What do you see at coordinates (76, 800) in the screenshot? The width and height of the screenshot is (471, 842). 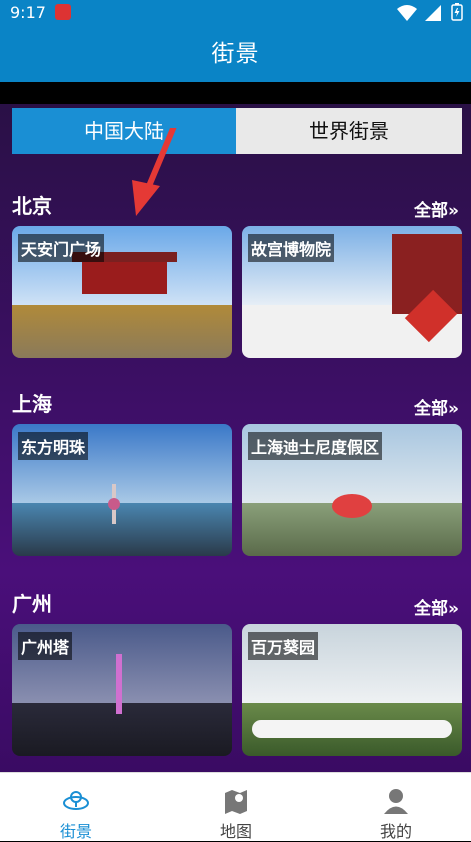 I see `street-view-icon` at bounding box center [76, 800].